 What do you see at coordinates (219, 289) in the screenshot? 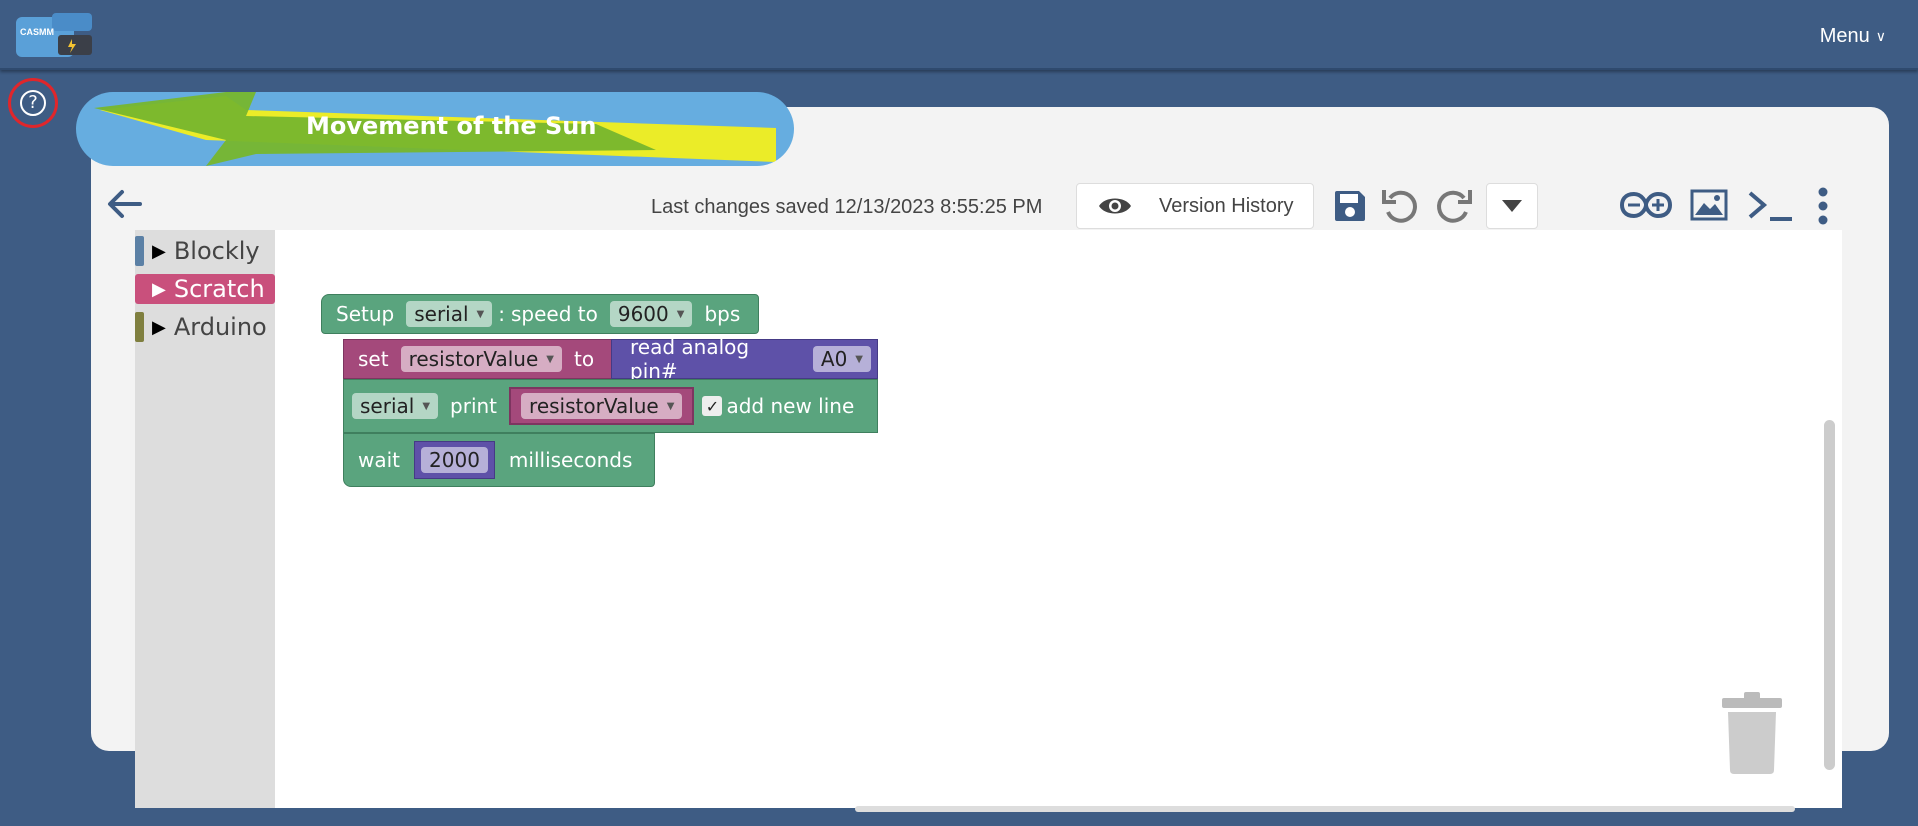
I see `category-label: Scratch` at bounding box center [219, 289].